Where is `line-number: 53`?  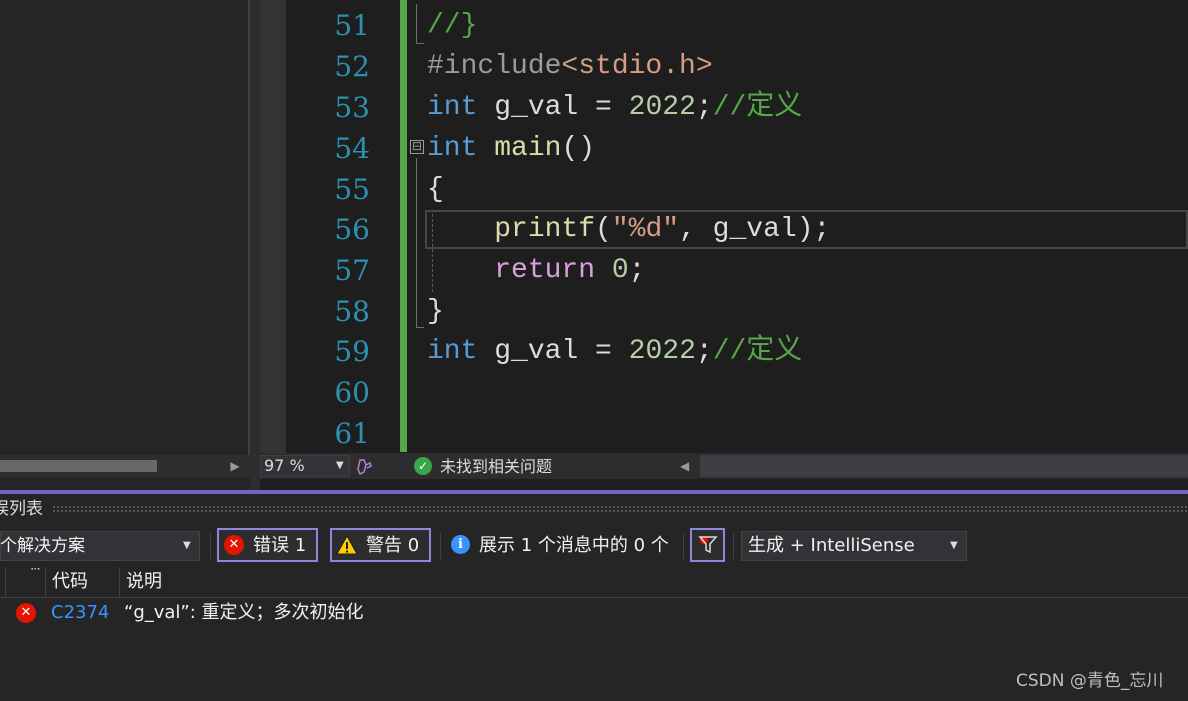 line-number: 53 is located at coordinates (352, 107).